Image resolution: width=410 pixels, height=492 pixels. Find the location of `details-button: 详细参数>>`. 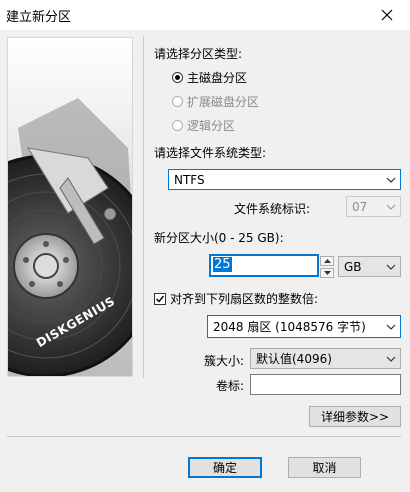

details-button: 详细参数>> is located at coordinates (355, 416).